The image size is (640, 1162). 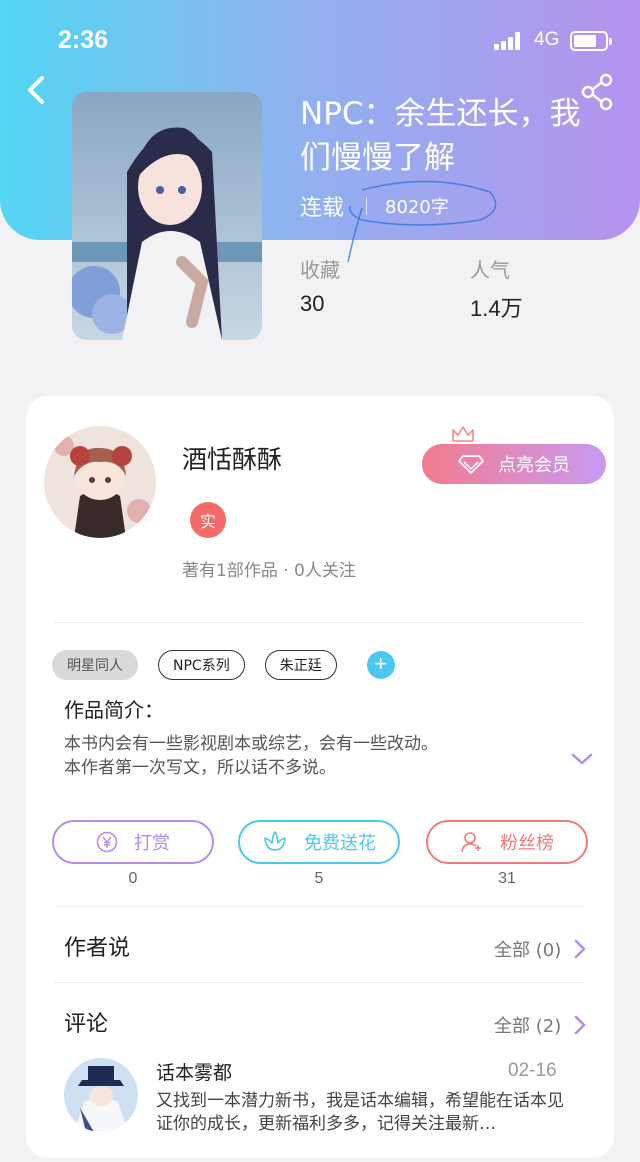 I want to click on activate-membership-button: 点亮会员, so click(x=514, y=464).